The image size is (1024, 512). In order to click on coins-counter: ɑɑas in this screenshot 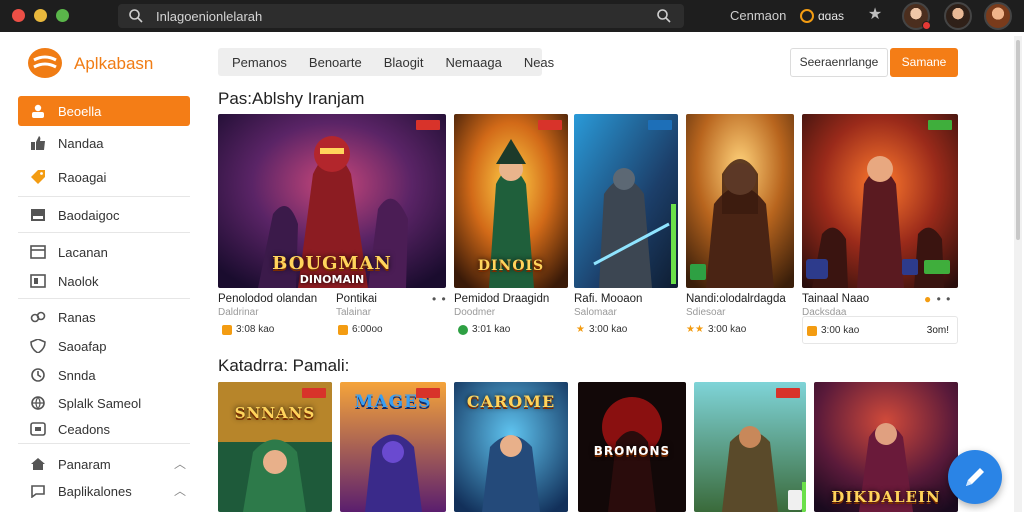, I will do `click(822, 16)`.